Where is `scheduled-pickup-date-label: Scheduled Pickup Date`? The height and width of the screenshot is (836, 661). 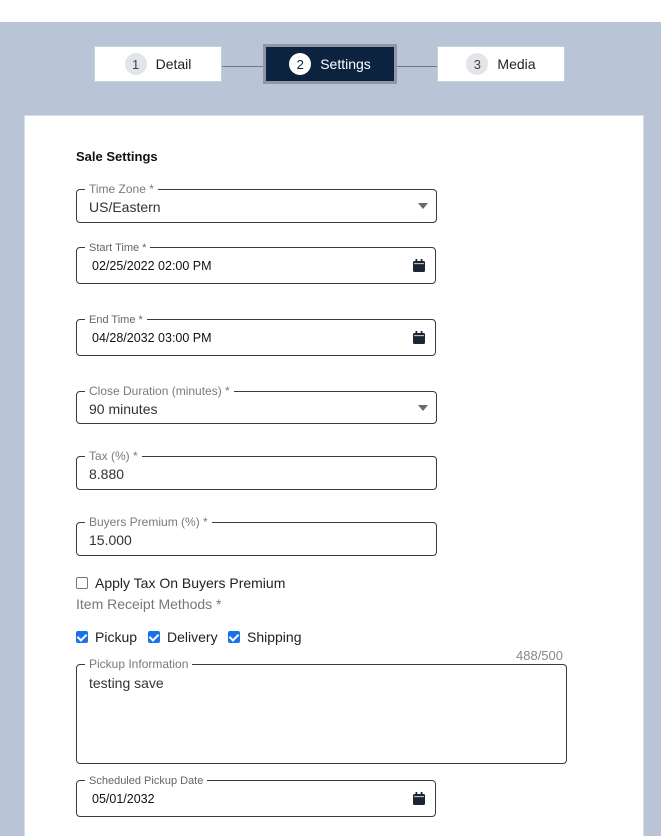 scheduled-pickup-date-label: Scheduled Pickup Date is located at coordinates (146, 781).